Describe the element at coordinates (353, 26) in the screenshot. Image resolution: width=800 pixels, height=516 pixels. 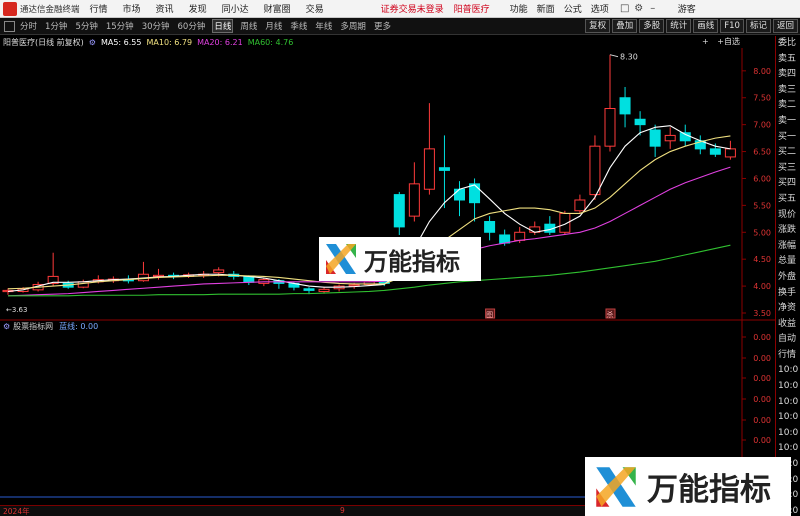
I see `period-tab: 多周期` at that location.